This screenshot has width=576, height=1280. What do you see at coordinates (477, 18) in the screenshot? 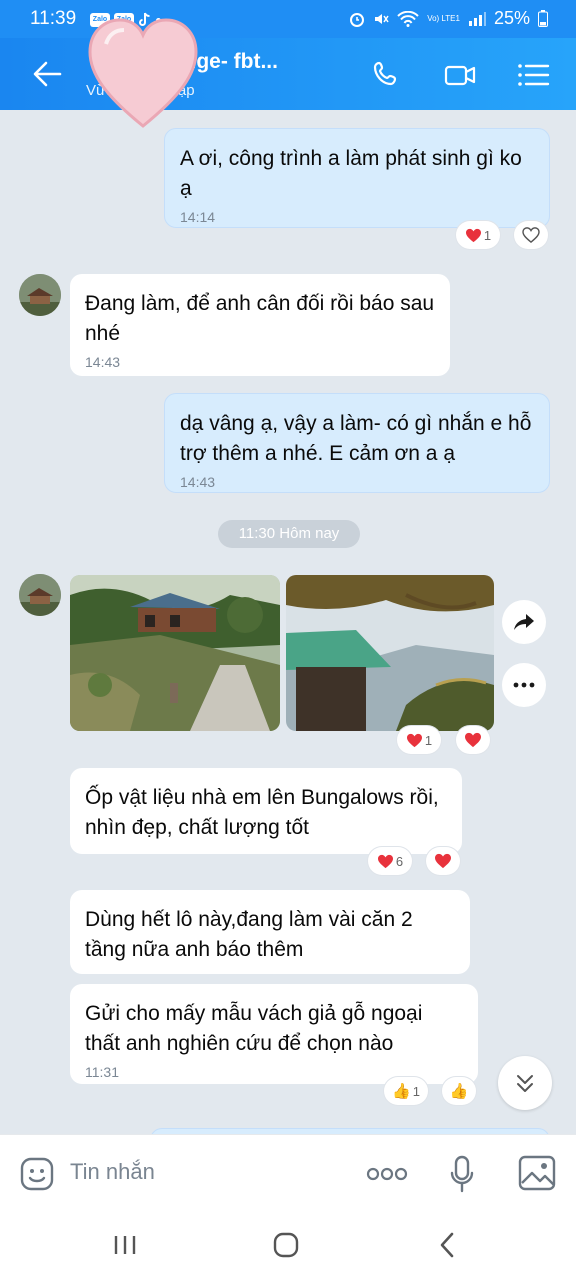
I see `signal-icon` at bounding box center [477, 18].